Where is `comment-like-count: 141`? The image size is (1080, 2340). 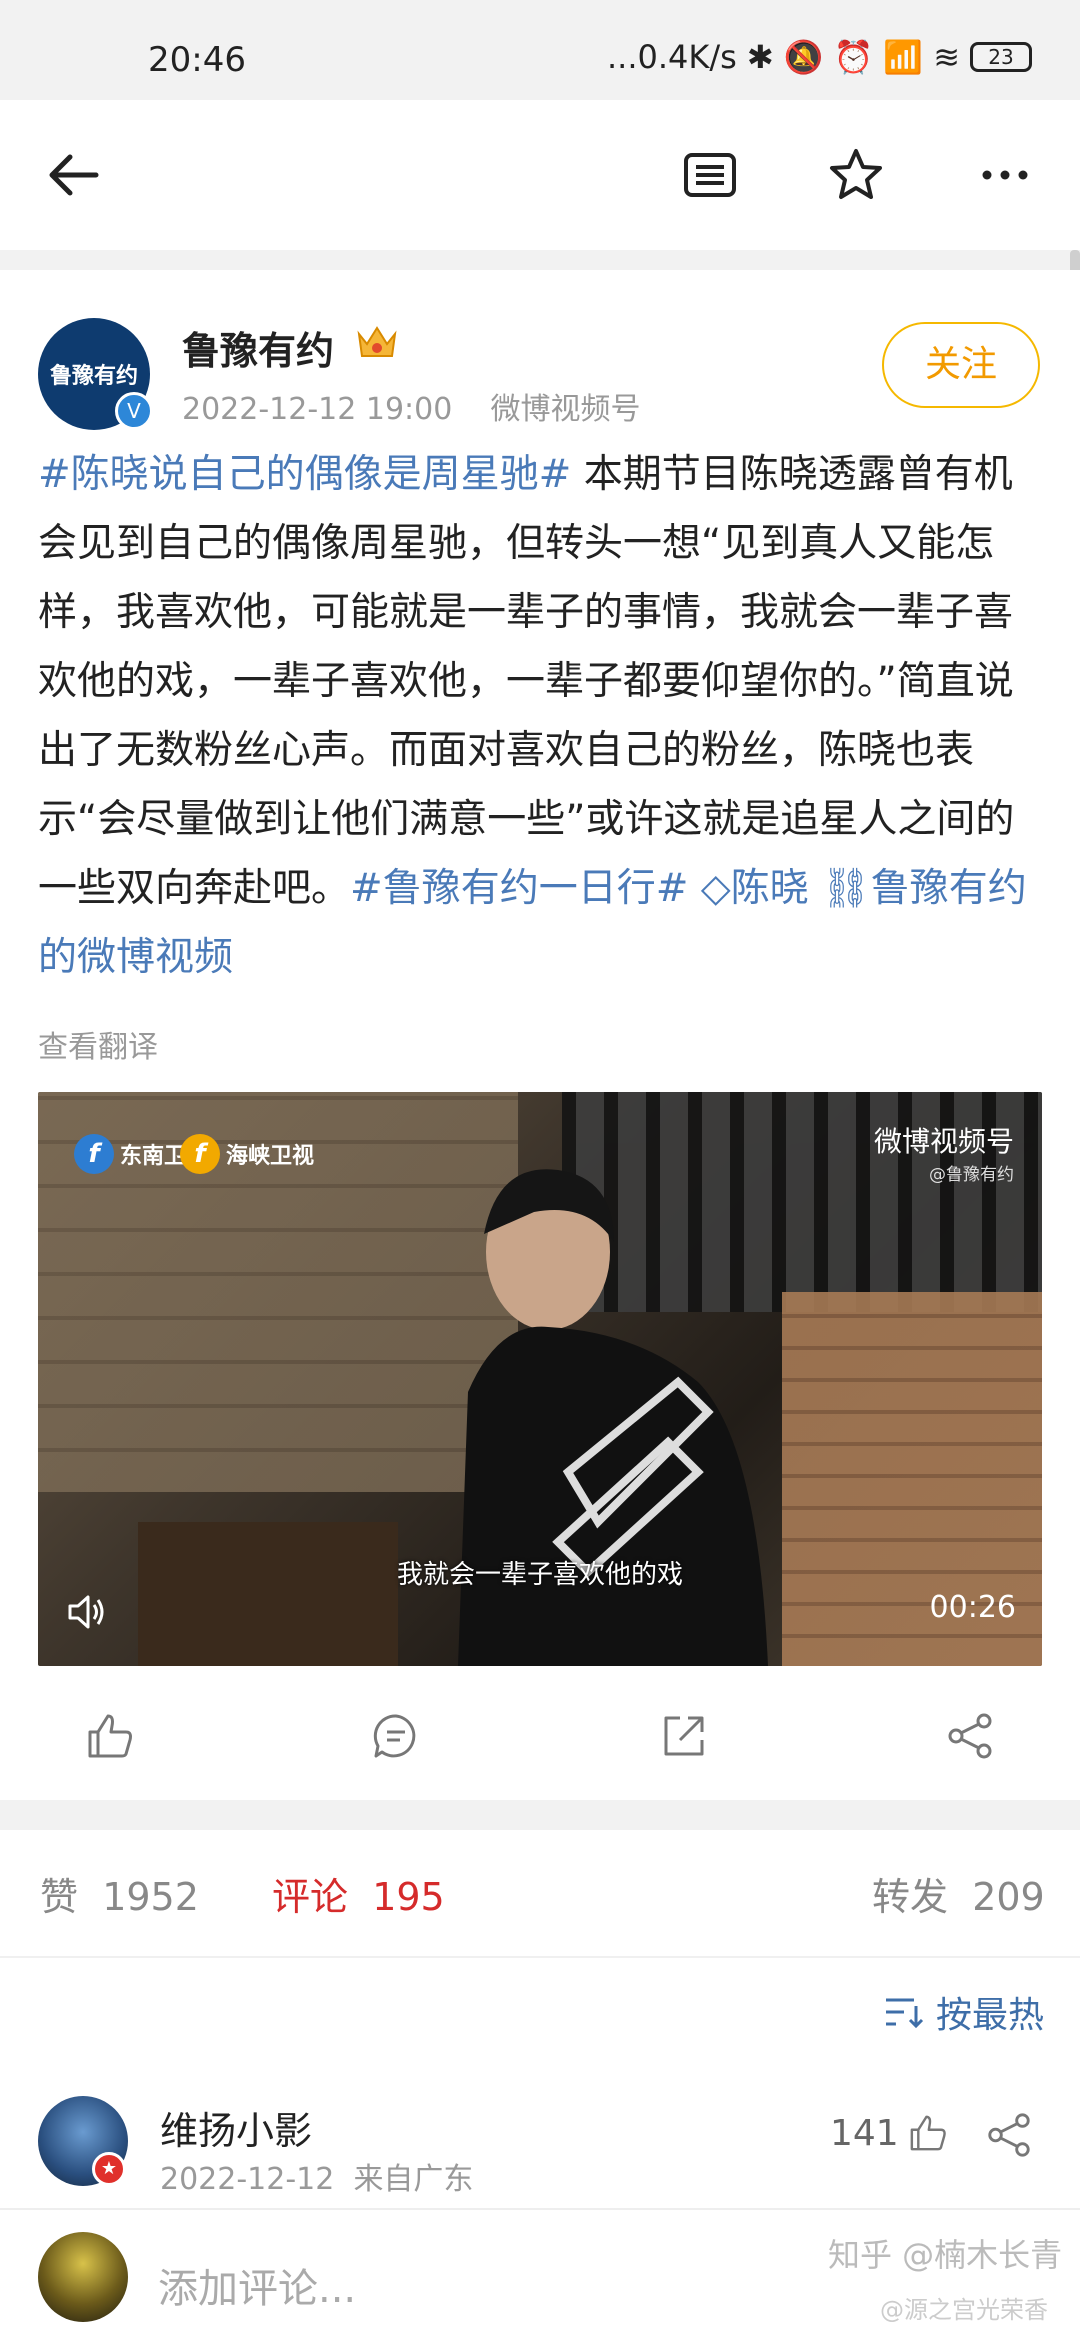
comment-like-count: 141 is located at coordinates (864, 2133).